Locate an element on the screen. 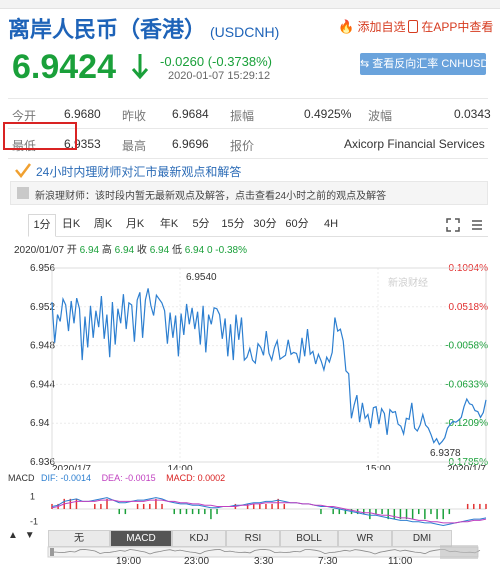 Image resolution: width=500 pixels, height=578 pixels. y-tick-label: 6.94 is located at coordinates (40, 423).